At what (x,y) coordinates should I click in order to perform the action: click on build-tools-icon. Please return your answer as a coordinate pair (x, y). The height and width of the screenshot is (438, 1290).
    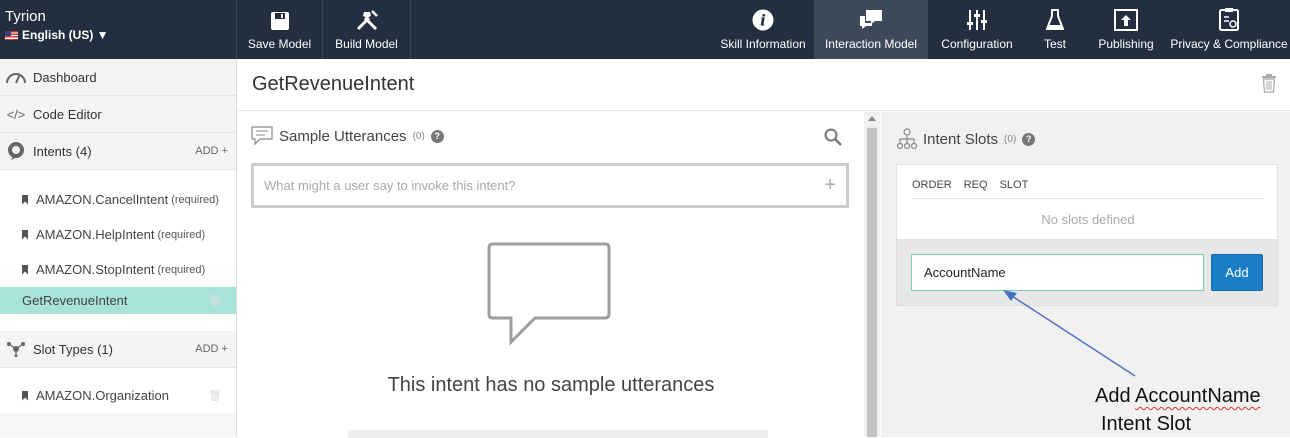
    Looking at the image, I should click on (367, 20).